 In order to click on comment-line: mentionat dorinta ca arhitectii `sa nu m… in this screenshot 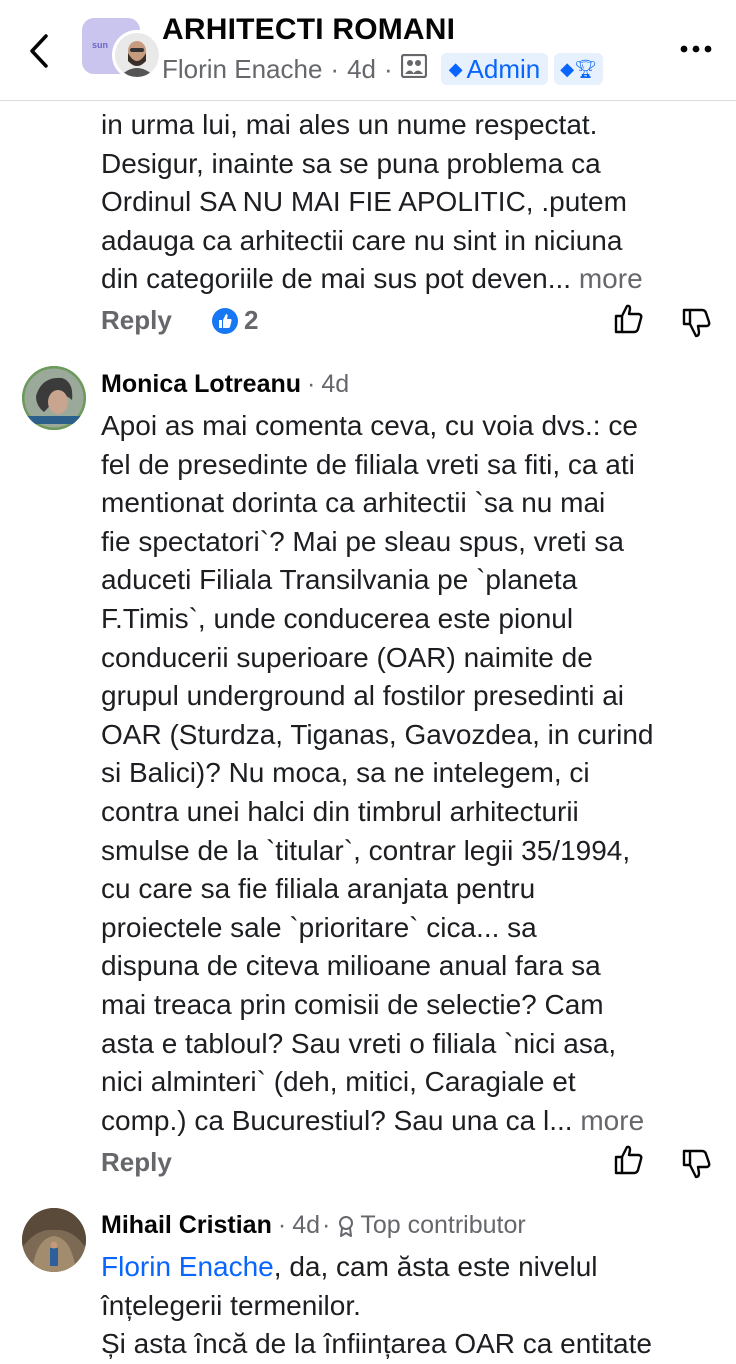, I will do `click(353, 503)`.